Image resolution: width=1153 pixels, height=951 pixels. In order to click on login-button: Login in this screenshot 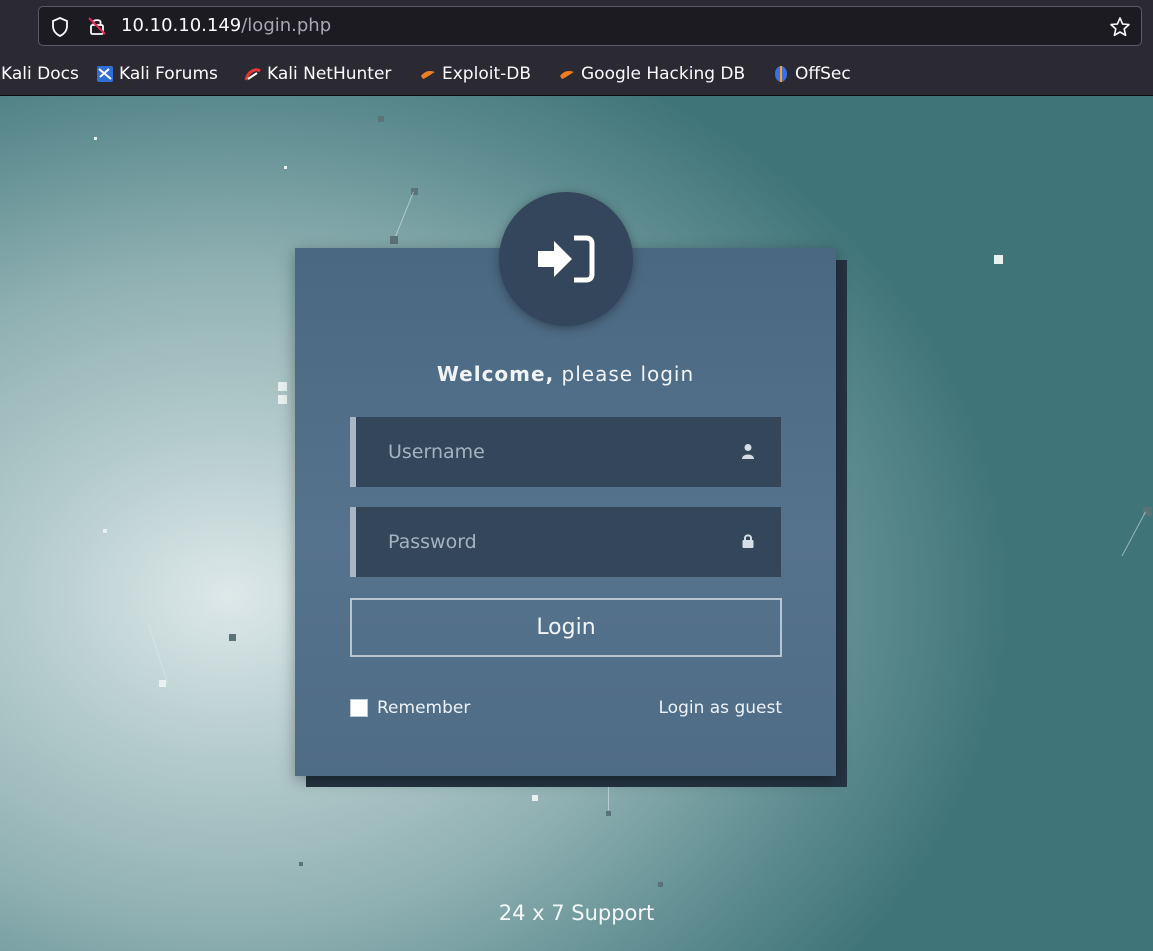, I will do `click(566, 627)`.